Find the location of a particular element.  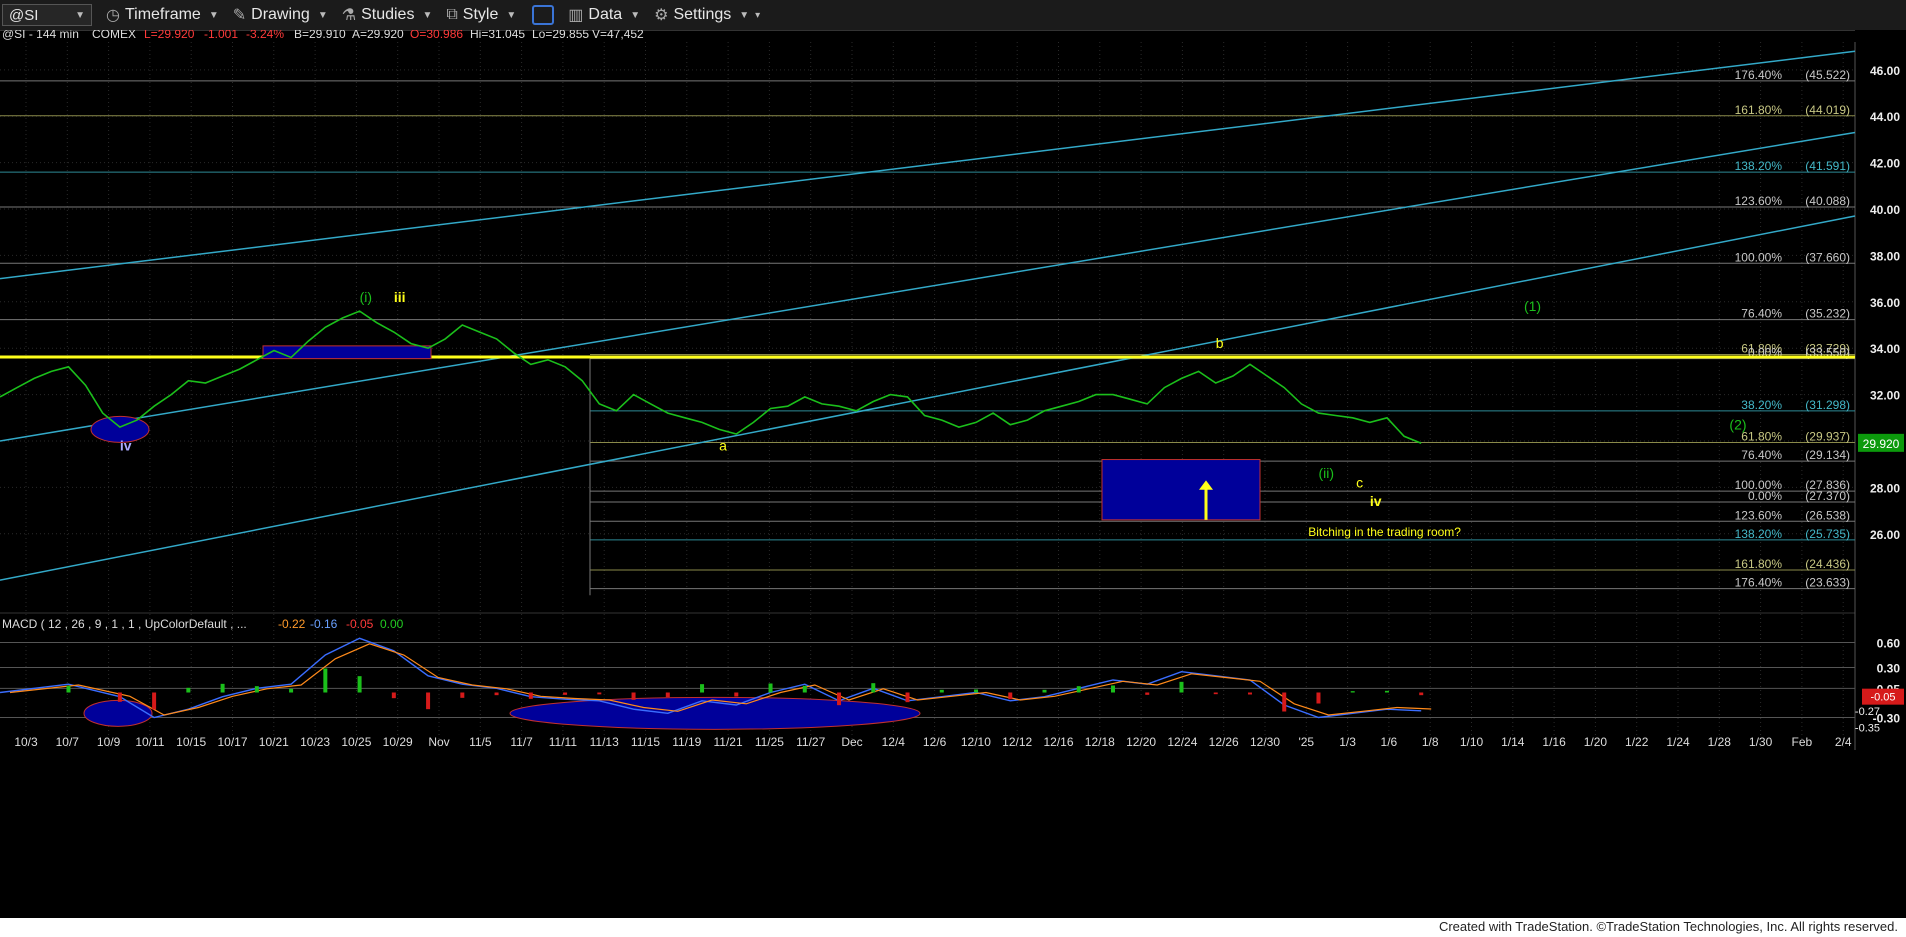

data-menu: ▥ Data ▼ is located at coordinates (604, 15).